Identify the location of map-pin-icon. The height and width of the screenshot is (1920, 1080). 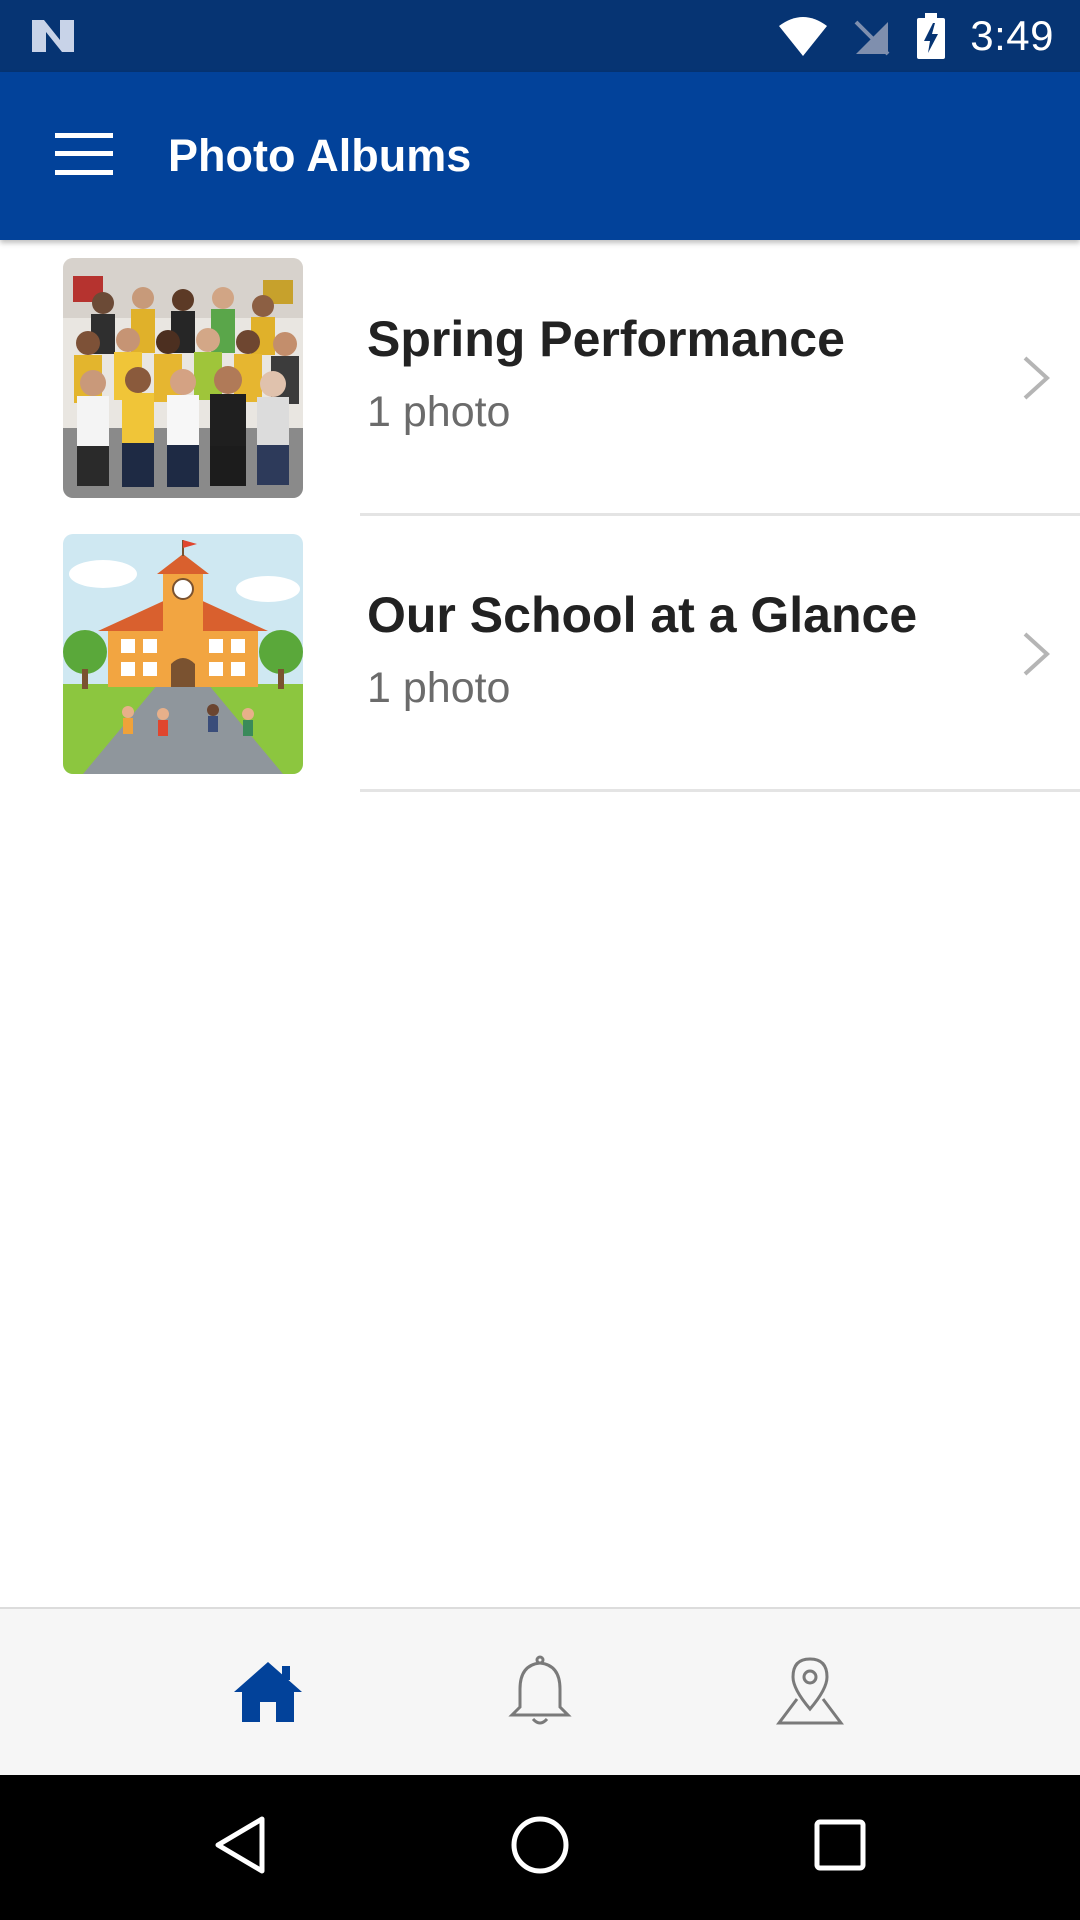
(810, 1694).